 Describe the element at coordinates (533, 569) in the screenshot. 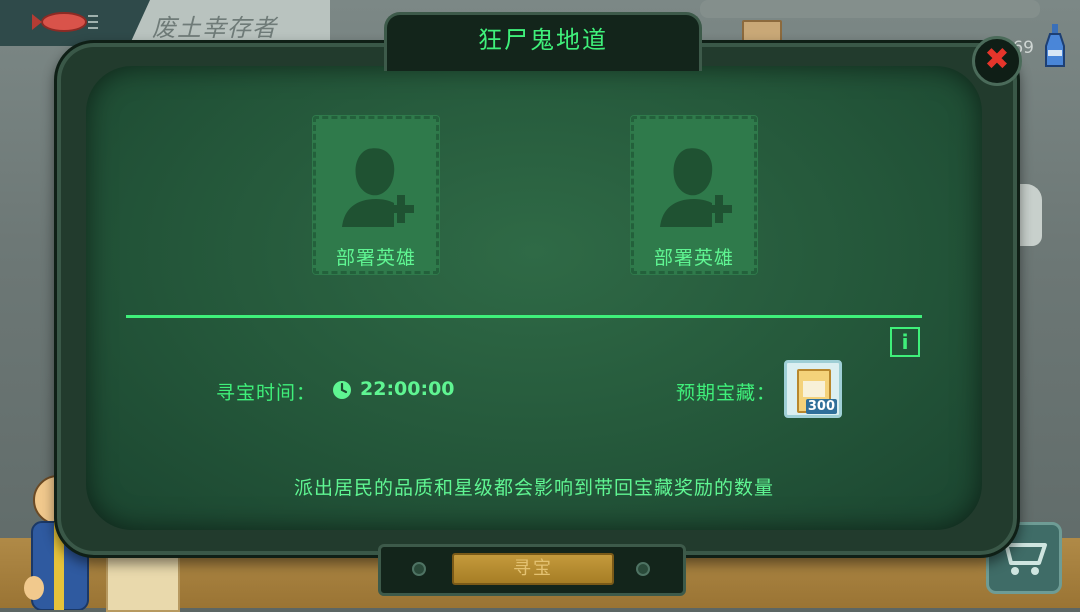

I see `search-button: 寻宝` at that location.